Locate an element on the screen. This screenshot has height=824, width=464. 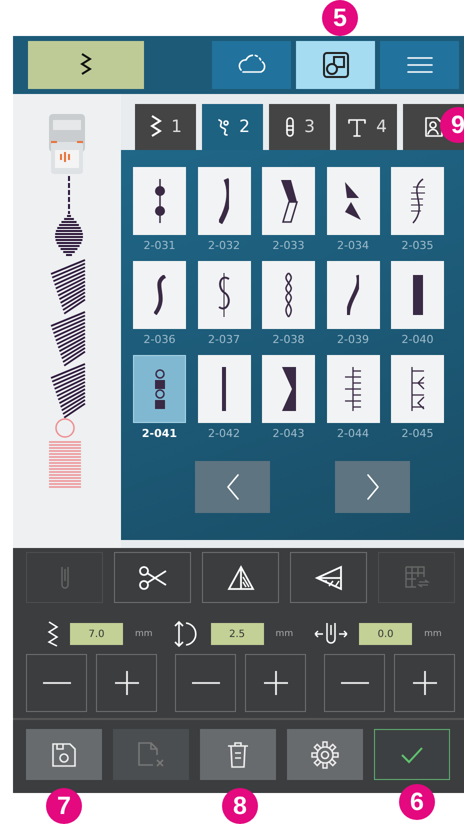
confirm-button is located at coordinates (412, 754).